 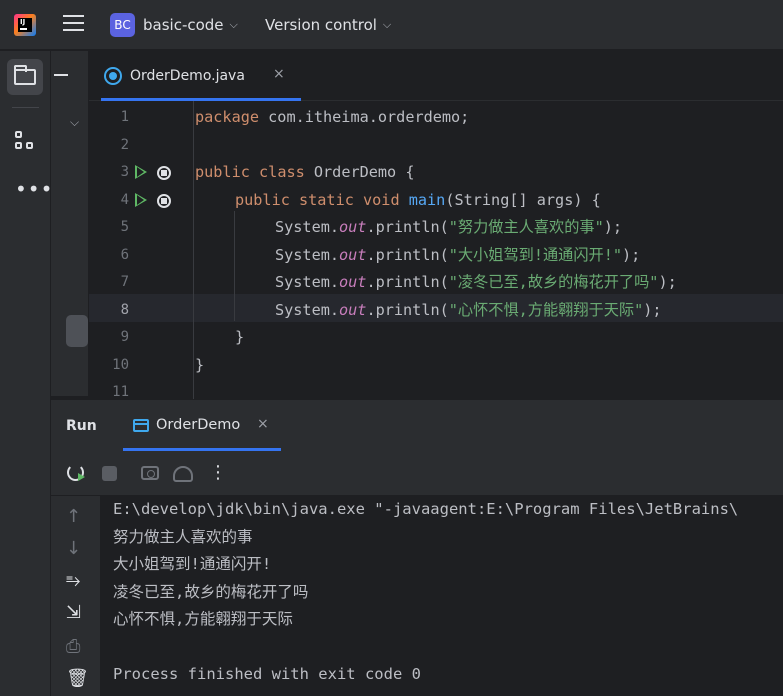 I want to click on run-toolbar: ⋮, so click(x=417, y=473).